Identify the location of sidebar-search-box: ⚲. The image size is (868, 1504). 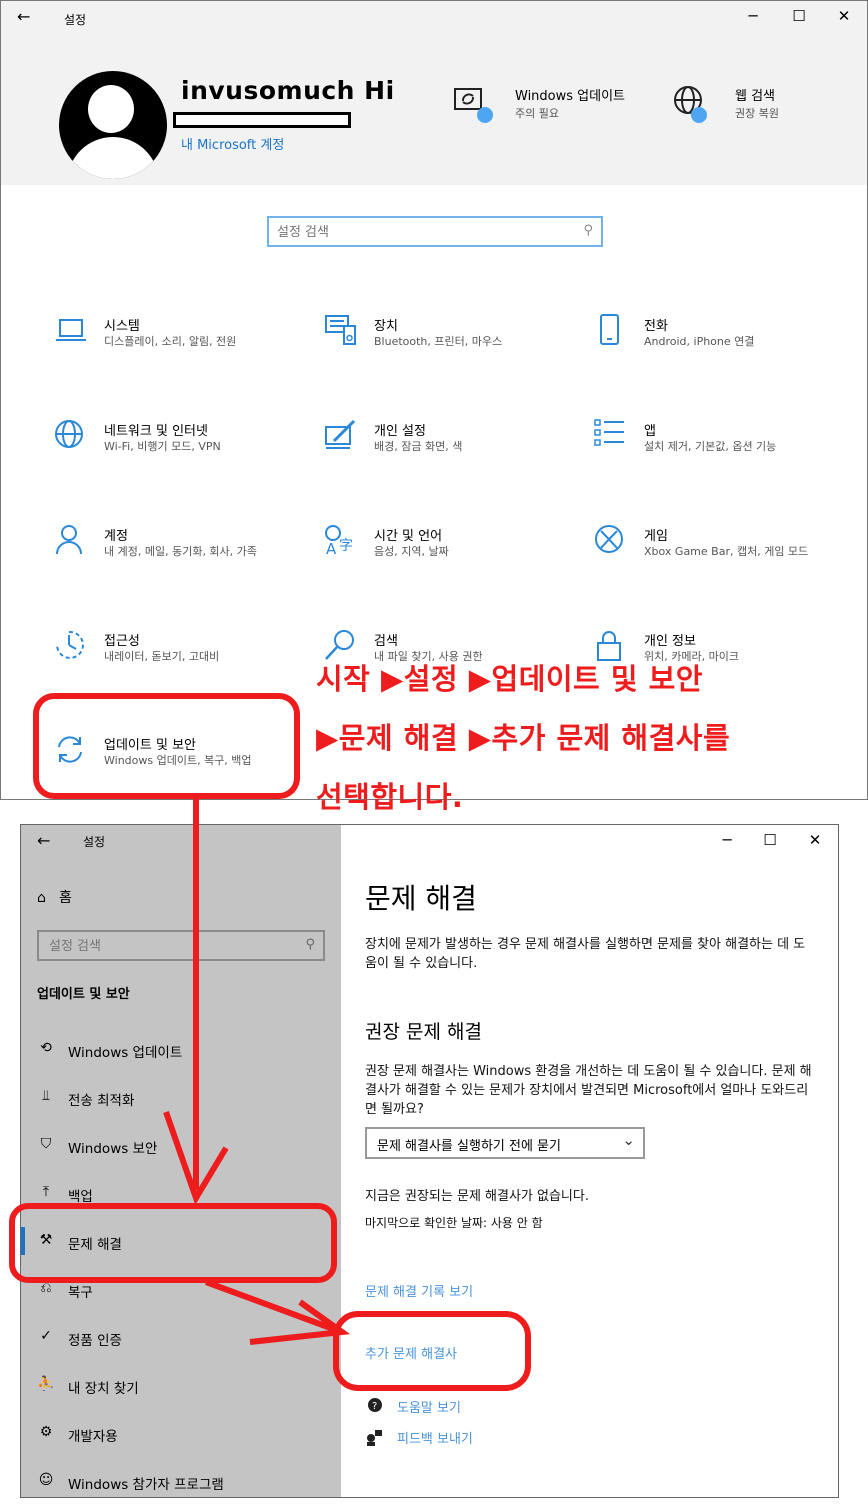
(181, 945).